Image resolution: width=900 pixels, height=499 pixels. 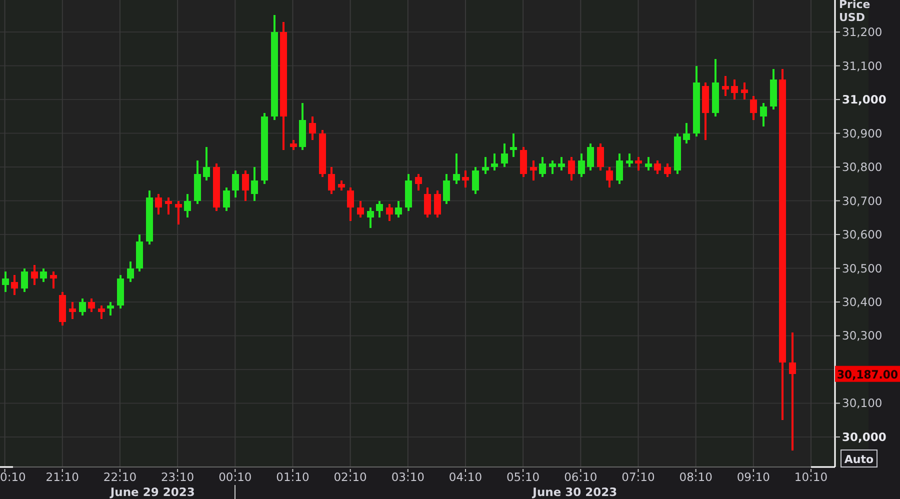 What do you see at coordinates (862, 403) in the screenshot?
I see `axis-label: 30,100` at bounding box center [862, 403].